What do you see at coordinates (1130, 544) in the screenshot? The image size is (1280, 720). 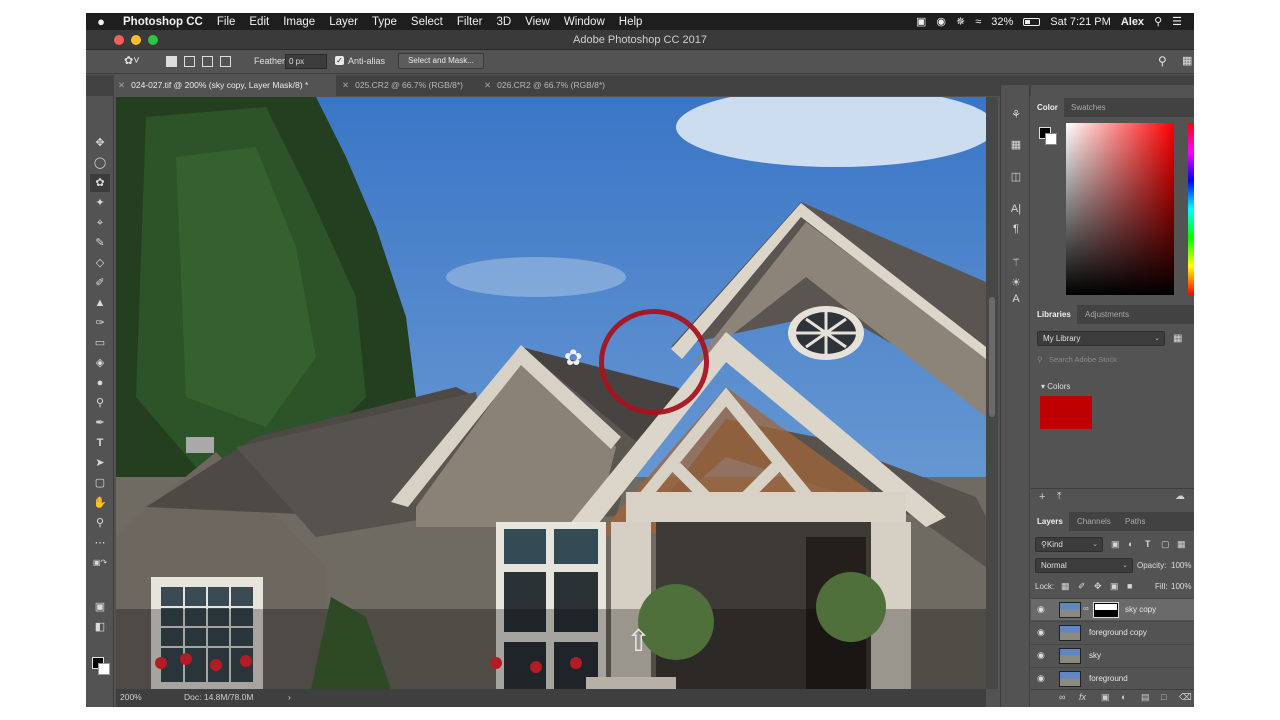 I see `filter-adjustment-icon: ◐` at bounding box center [1130, 544].